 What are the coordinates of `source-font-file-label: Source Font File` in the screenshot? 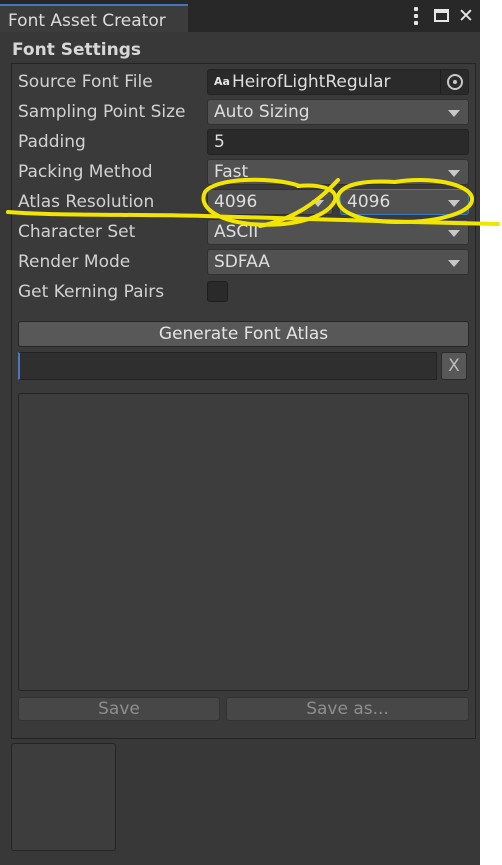 It's located at (85, 82).